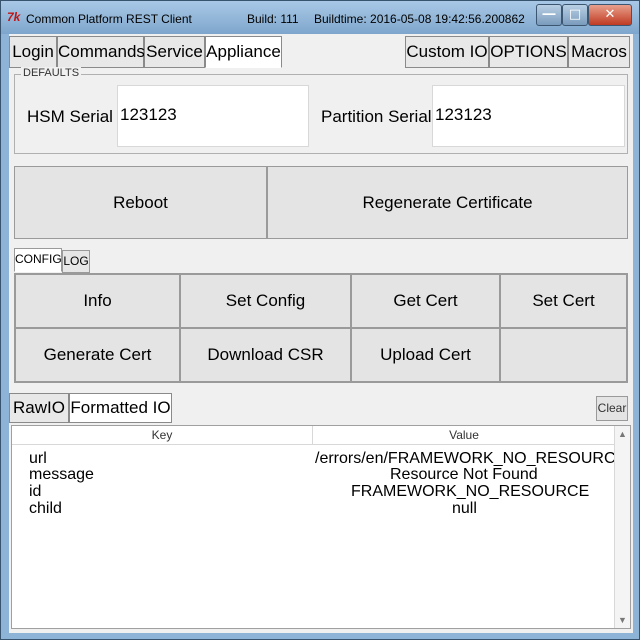  What do you see at coordinates (464, 435) in the screenshot?
I see `value-column-header: Value` at bounding box center [464, 435].